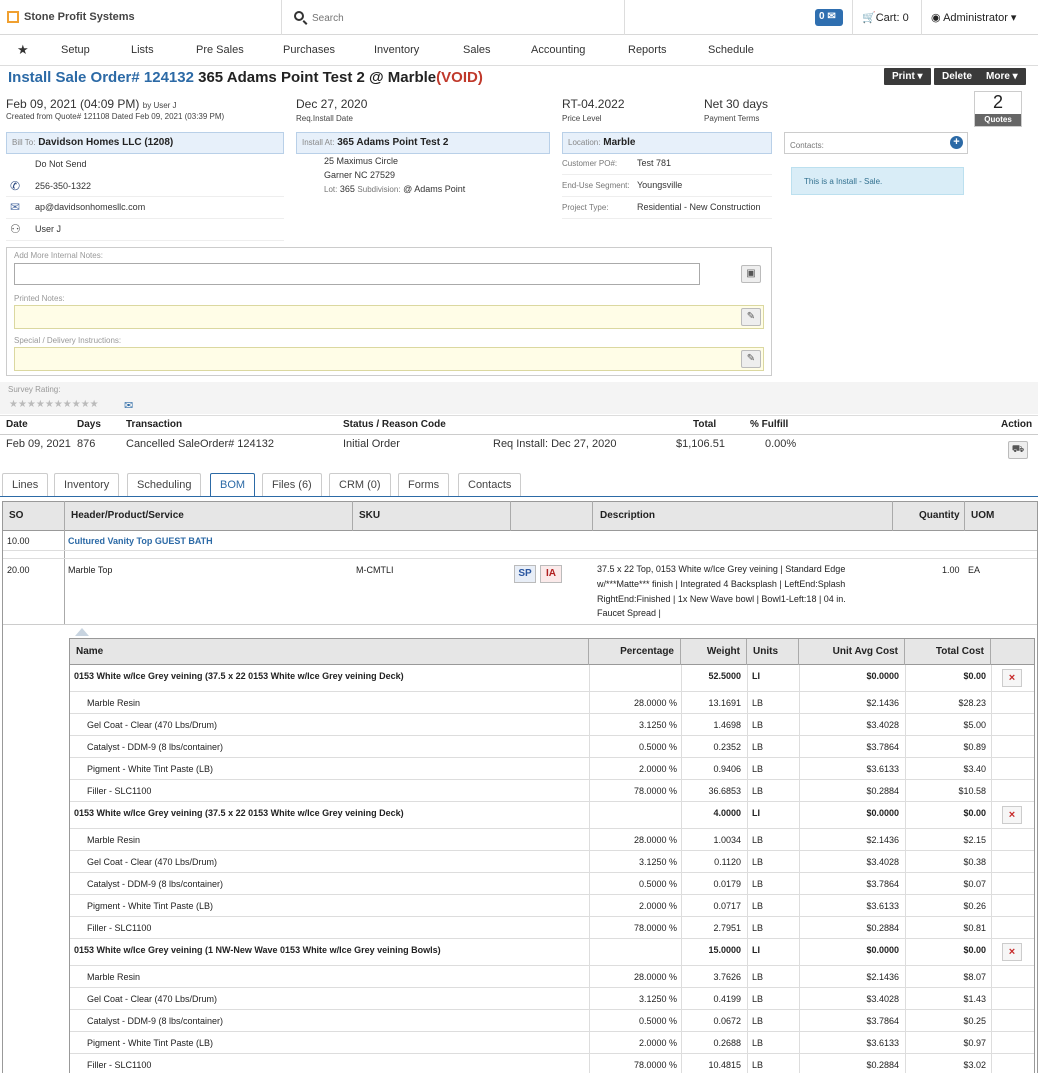  What do you see at coordinates (558, 50) in the screenshot?
I see `nav-accounting: Accounting` at bounding box center [558, 50].